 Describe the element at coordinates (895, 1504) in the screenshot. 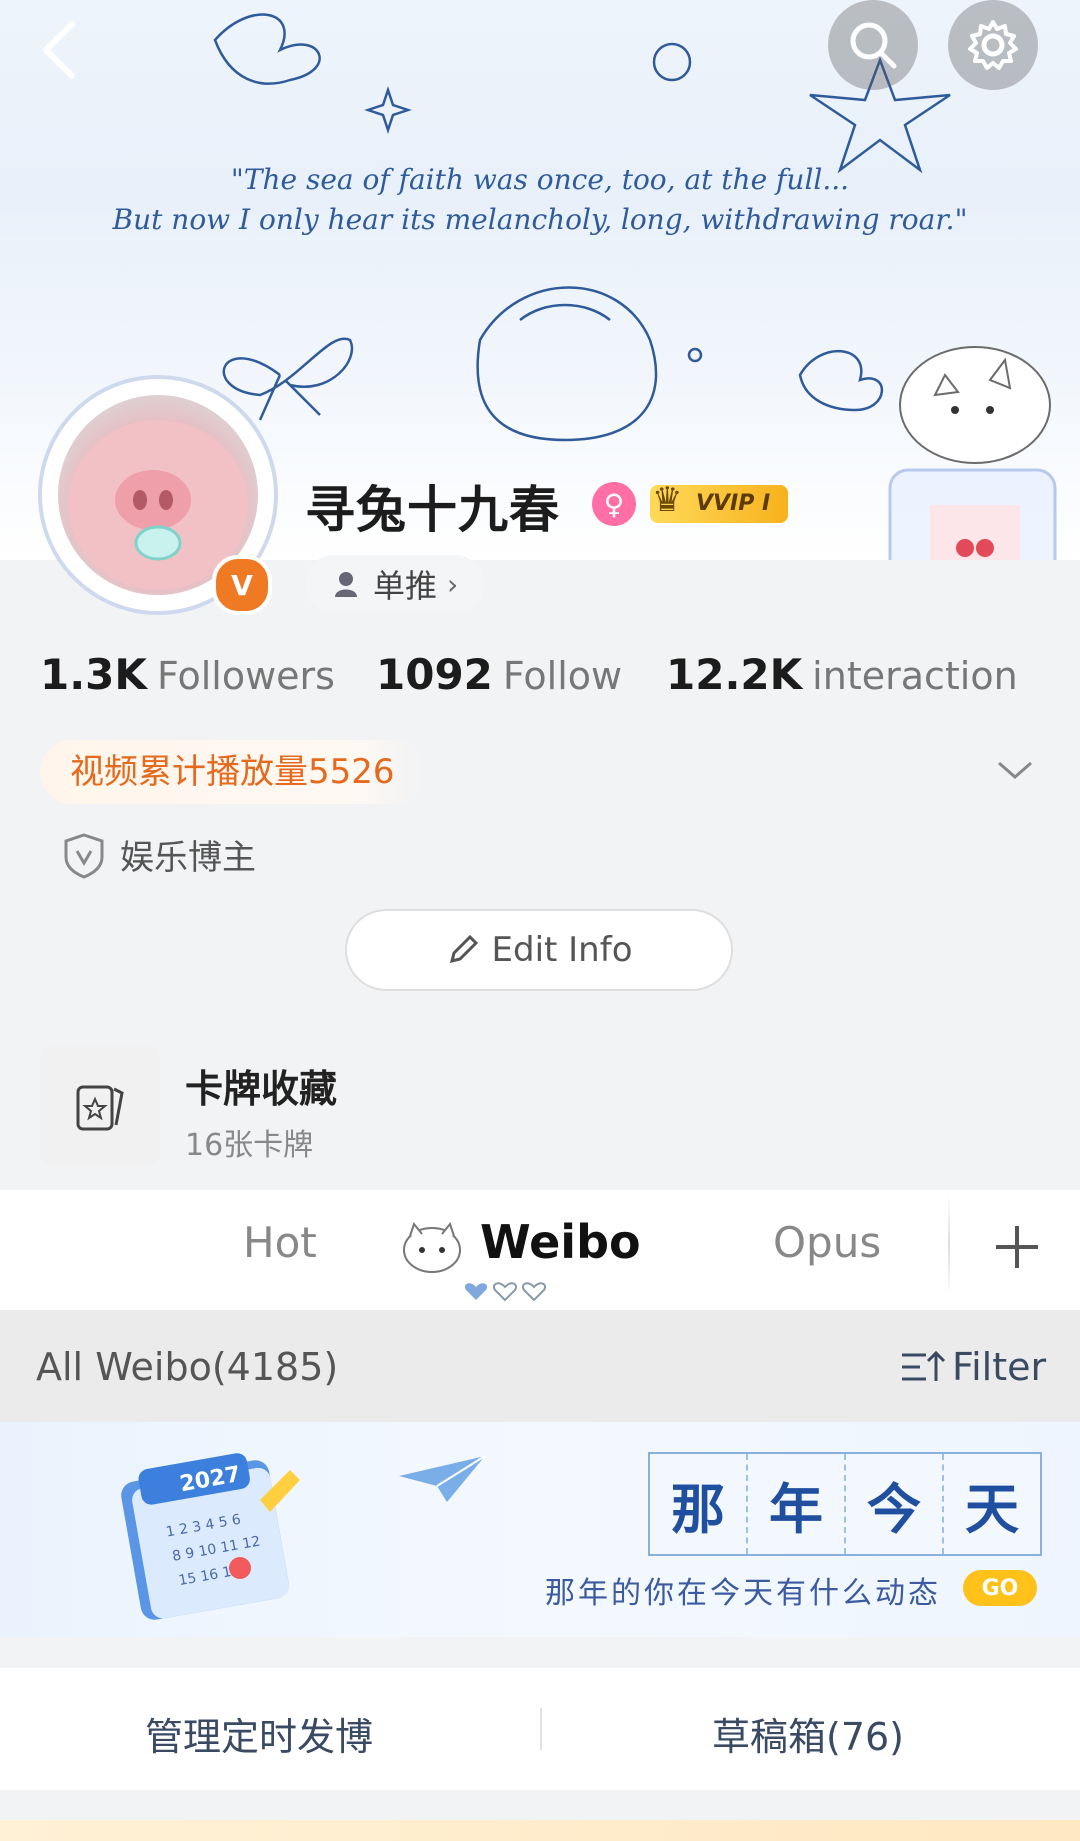

I see `memory-title-char: 今` at that location.